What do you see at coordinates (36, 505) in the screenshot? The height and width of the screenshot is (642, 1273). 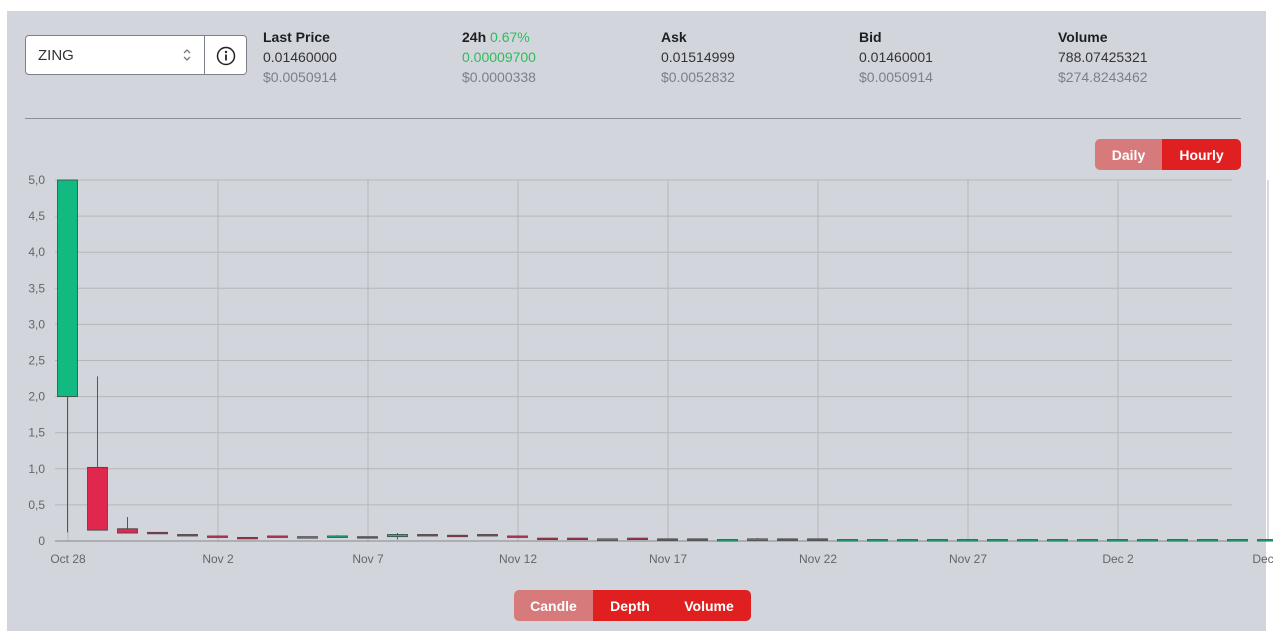 I see `y-tick-label: 0,5` at bounding box center [36, 505].